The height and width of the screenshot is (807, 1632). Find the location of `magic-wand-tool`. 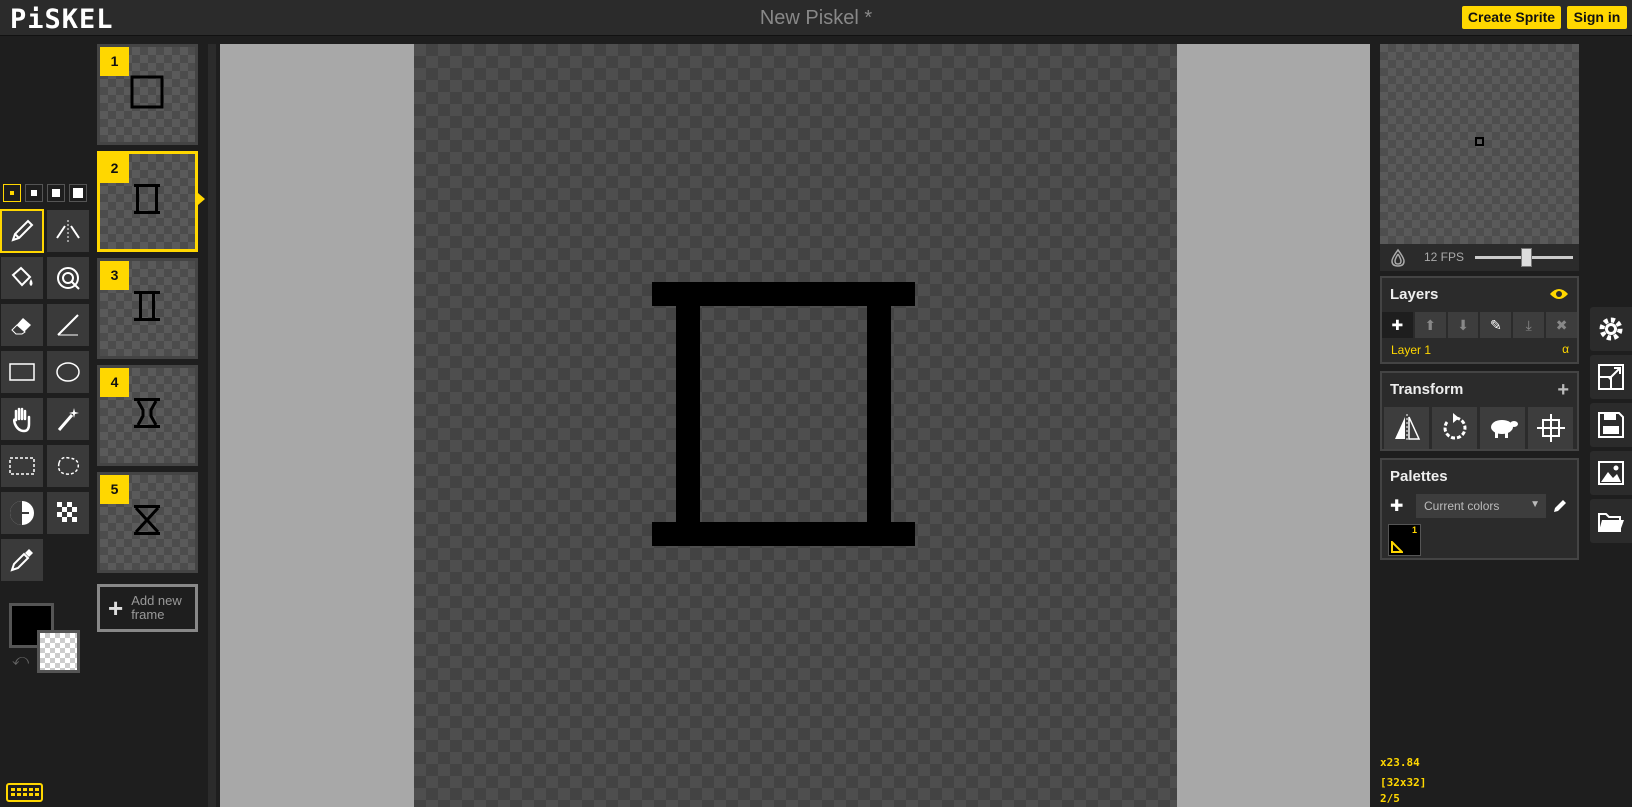

magic-wand-tool is located at coordinates (68, 419).